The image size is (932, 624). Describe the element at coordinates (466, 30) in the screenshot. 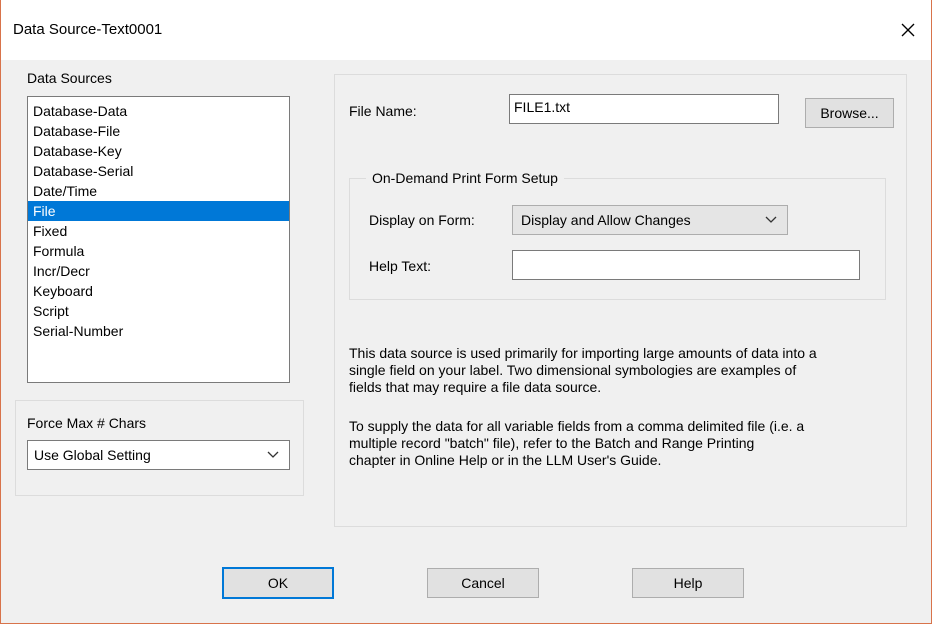

I see `title-bar: Data Source-Text0001` at that location.